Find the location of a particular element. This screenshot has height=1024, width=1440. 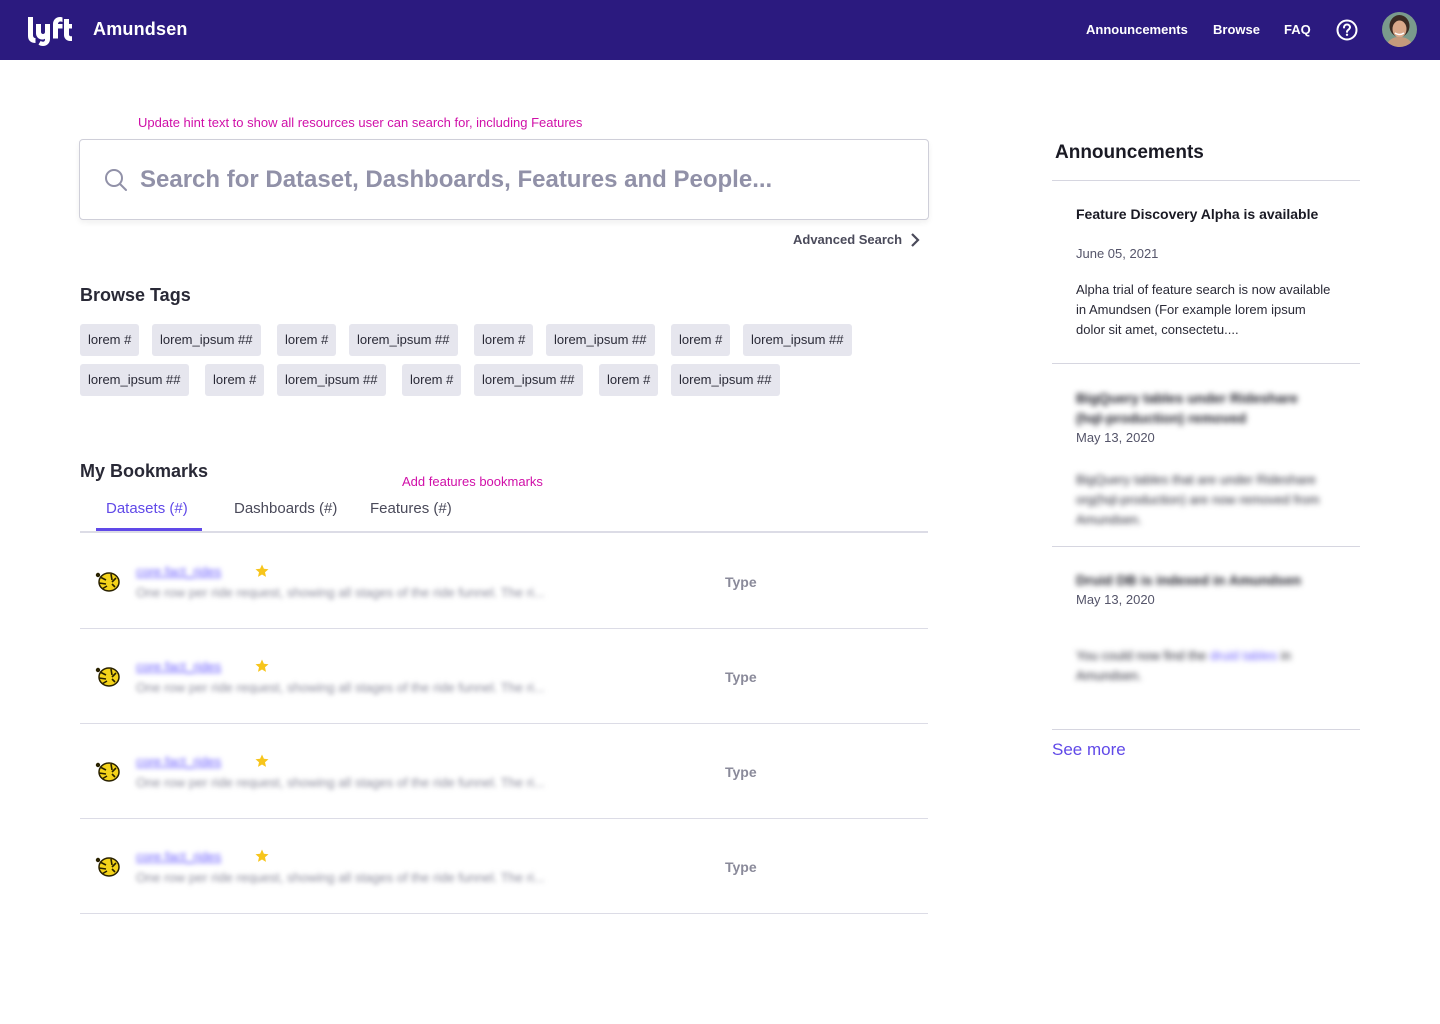

bookmarks-hint-annotation: Add features bookmarks is located at coordinates (472, 481).